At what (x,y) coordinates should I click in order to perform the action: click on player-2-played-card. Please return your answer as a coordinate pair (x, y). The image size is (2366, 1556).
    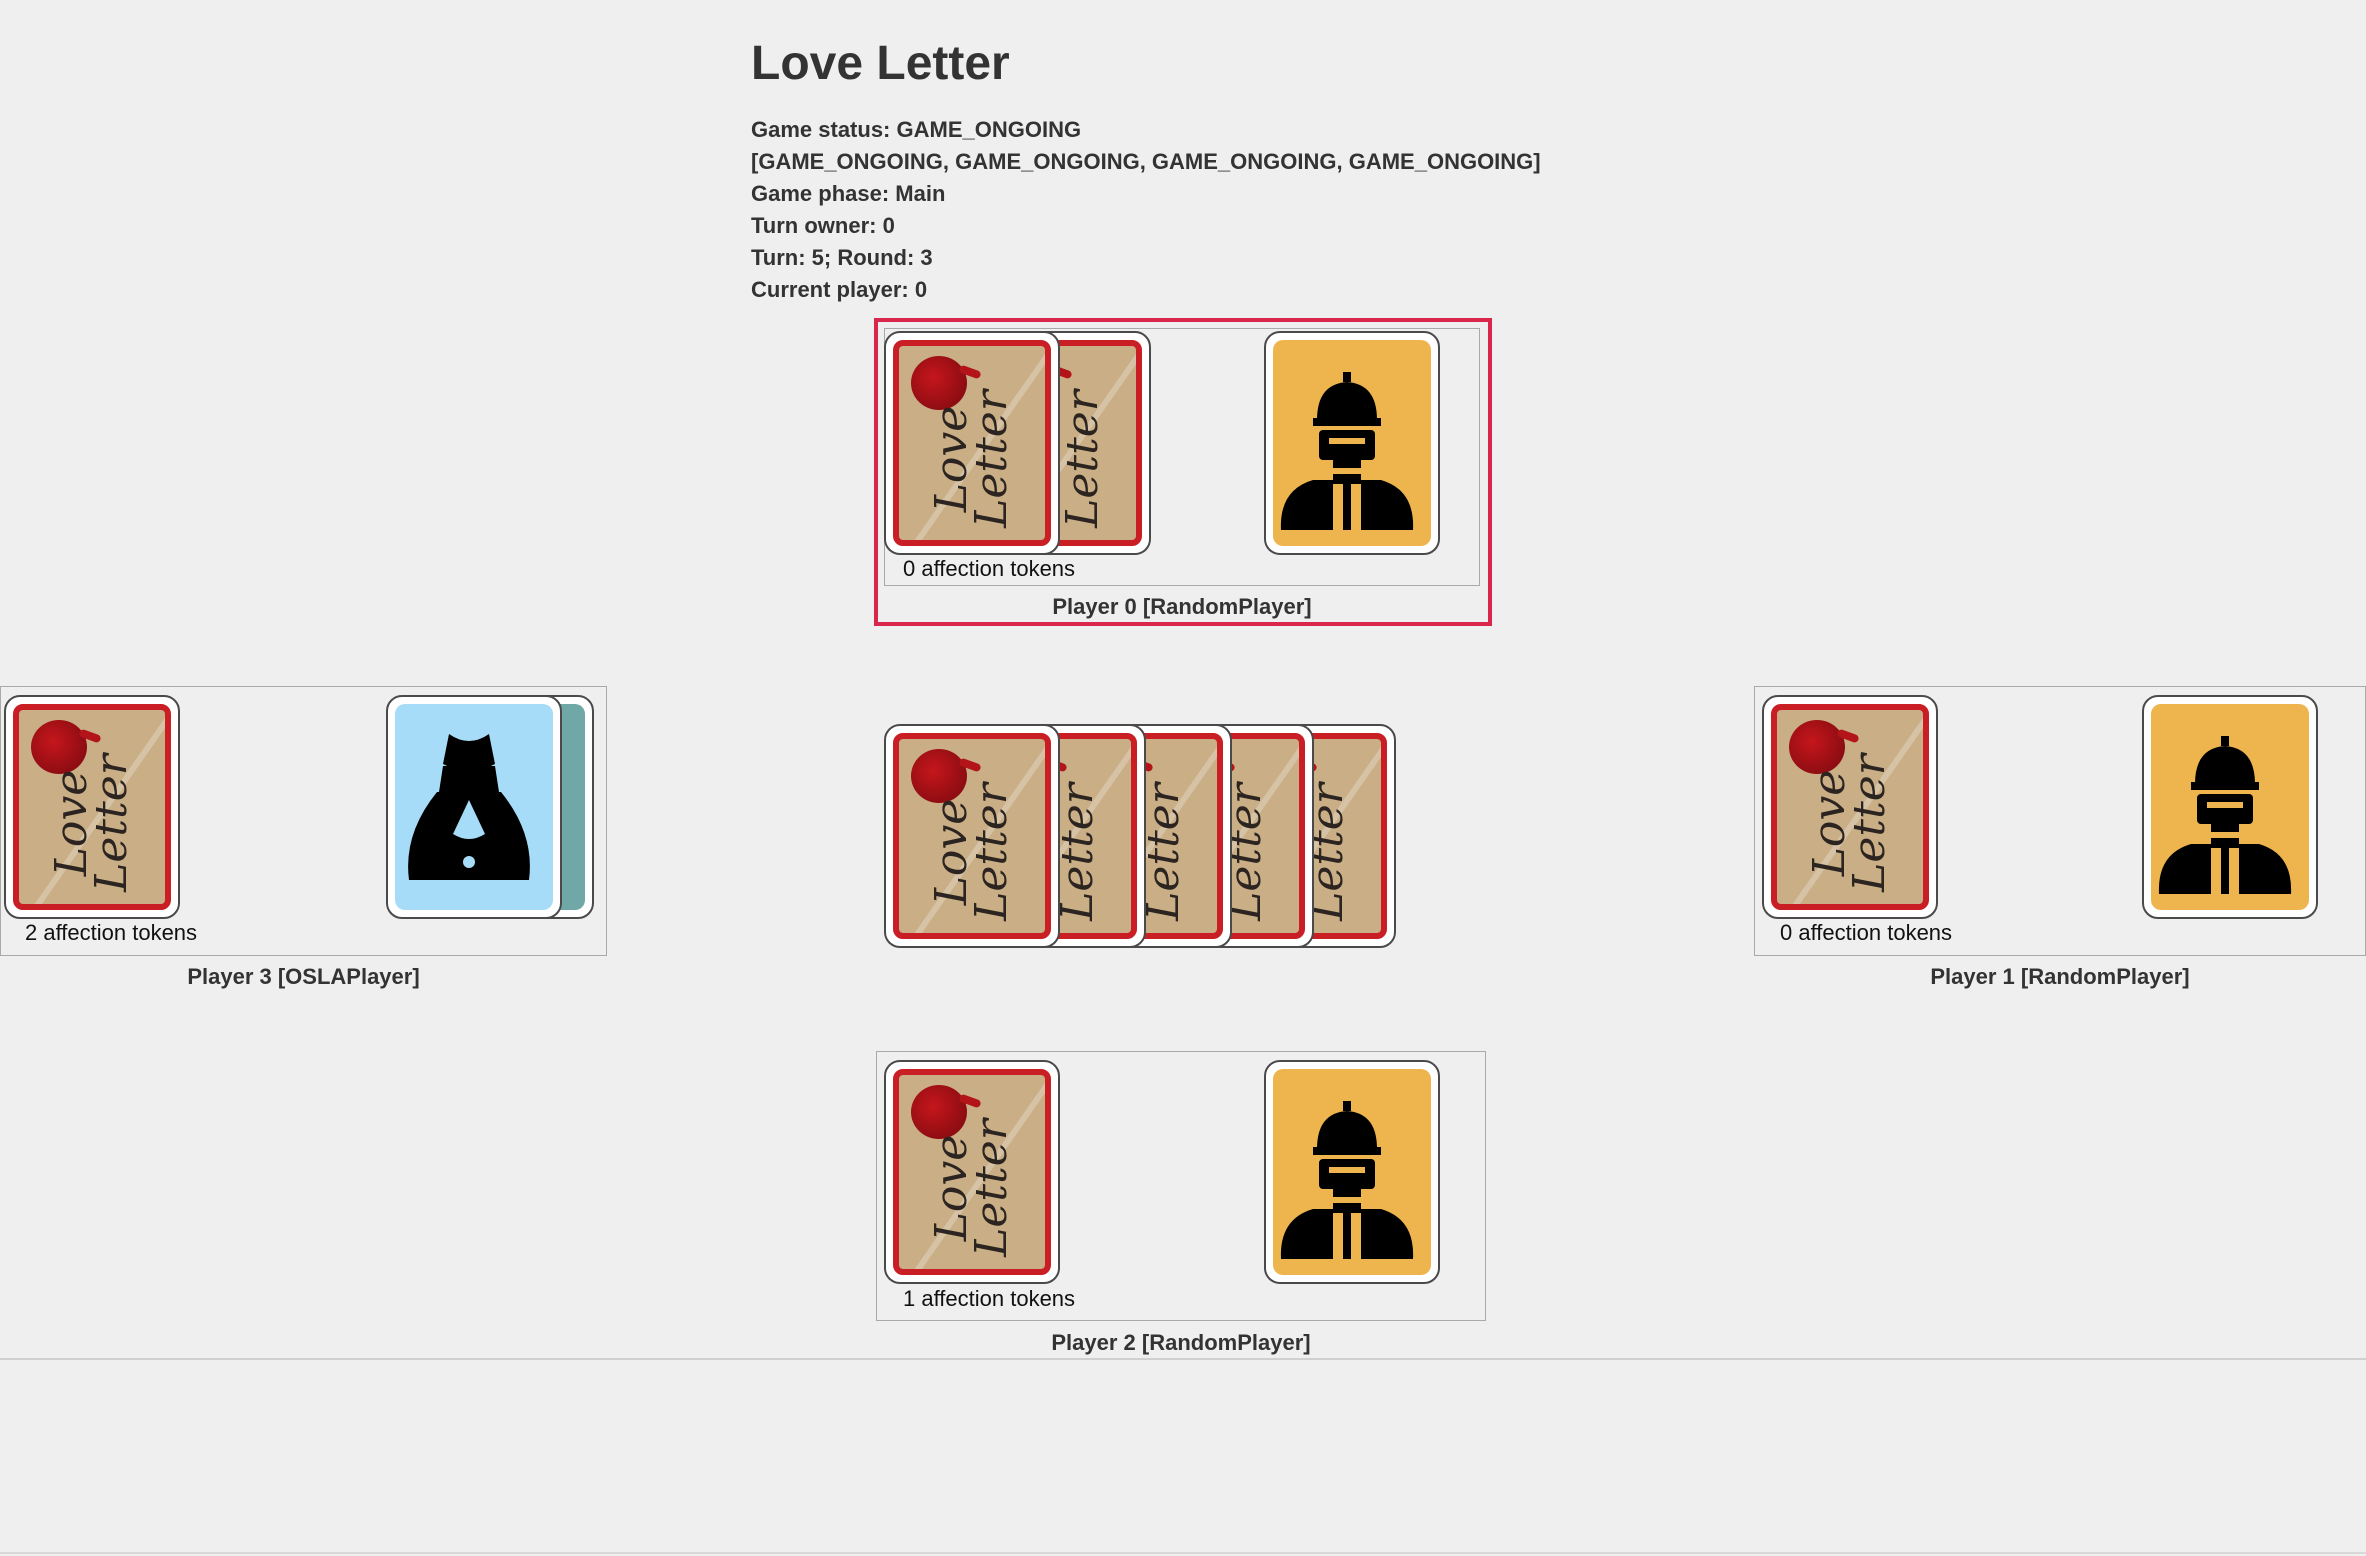
    Looking at the image, I should click on (1352, 1172).